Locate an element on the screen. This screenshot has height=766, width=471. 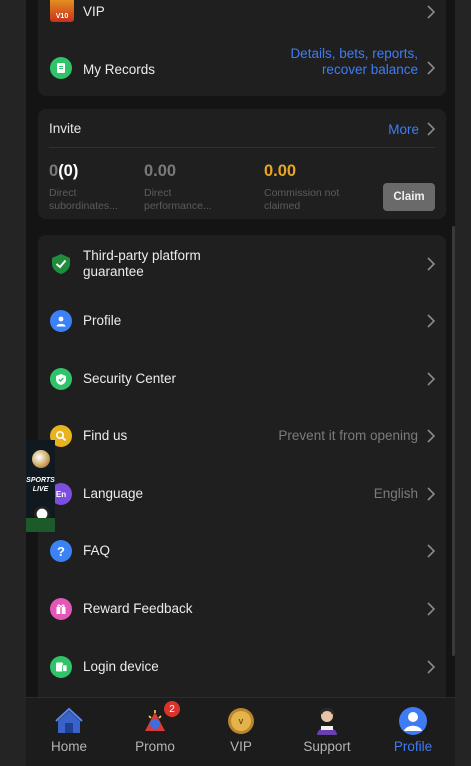
my-records-value-line2: recover balance is located at coordinates (369, 69).